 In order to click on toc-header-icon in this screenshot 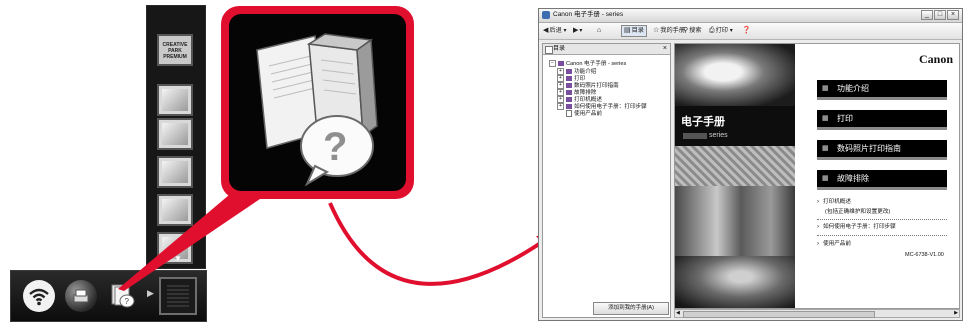, I will do `click(549, 50)`.